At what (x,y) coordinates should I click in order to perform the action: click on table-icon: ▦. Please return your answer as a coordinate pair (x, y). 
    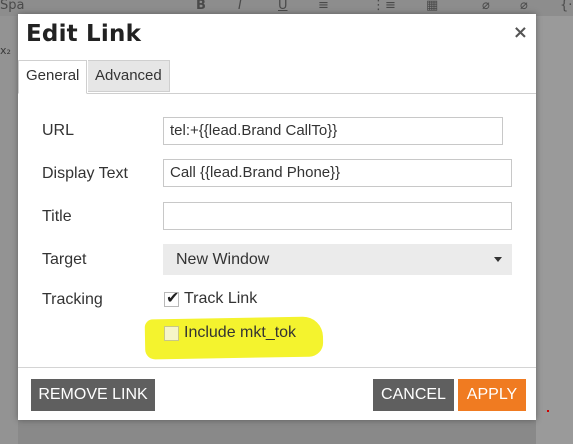
    Looking at the image, I should click on (432, 6).